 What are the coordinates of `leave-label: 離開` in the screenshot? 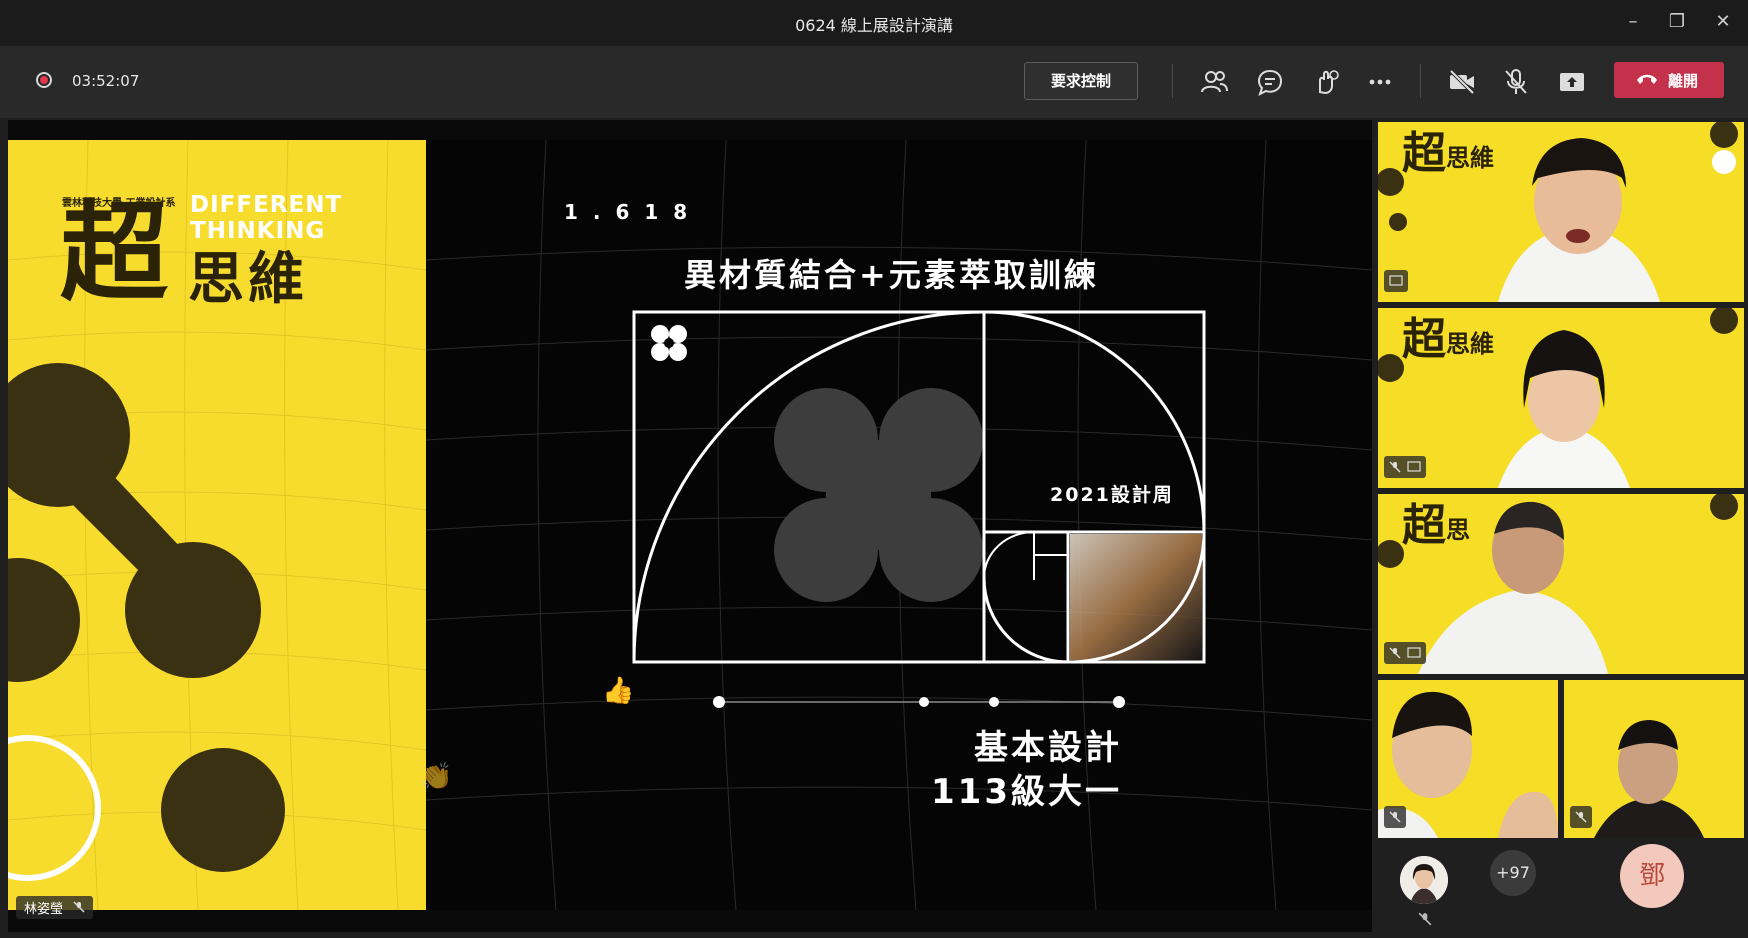 It's located at (1683, 81).